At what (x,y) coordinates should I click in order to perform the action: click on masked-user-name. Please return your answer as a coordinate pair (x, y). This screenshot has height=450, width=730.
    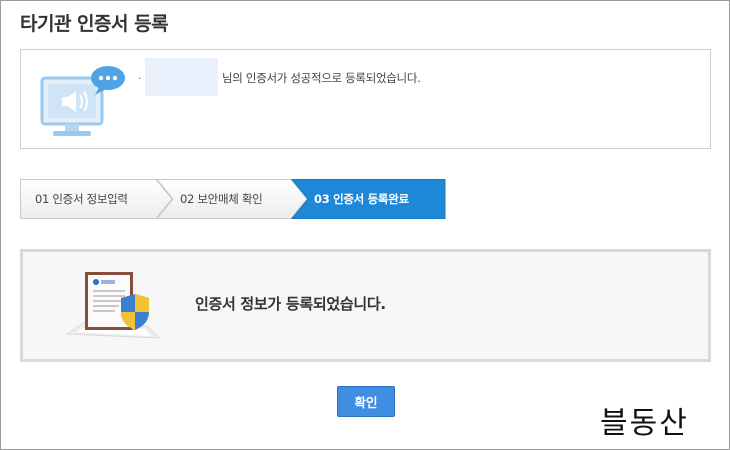
    Looking at the image, I should click on (181, 77).